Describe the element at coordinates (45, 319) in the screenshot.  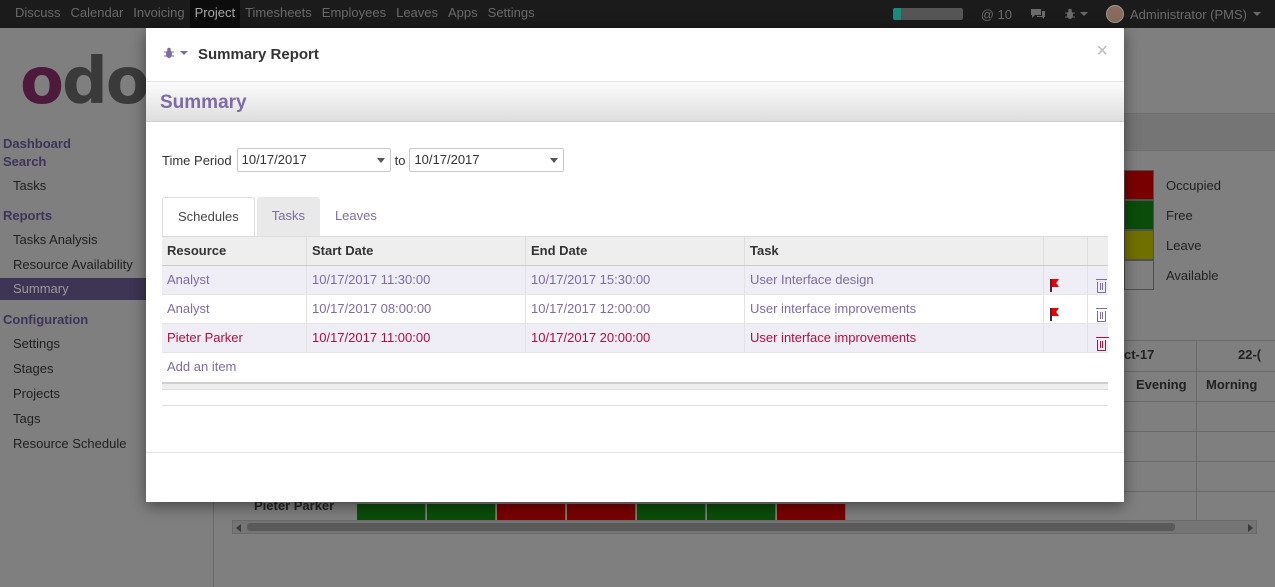
I see `sidebar-section-configuration: Configuration` at that location.